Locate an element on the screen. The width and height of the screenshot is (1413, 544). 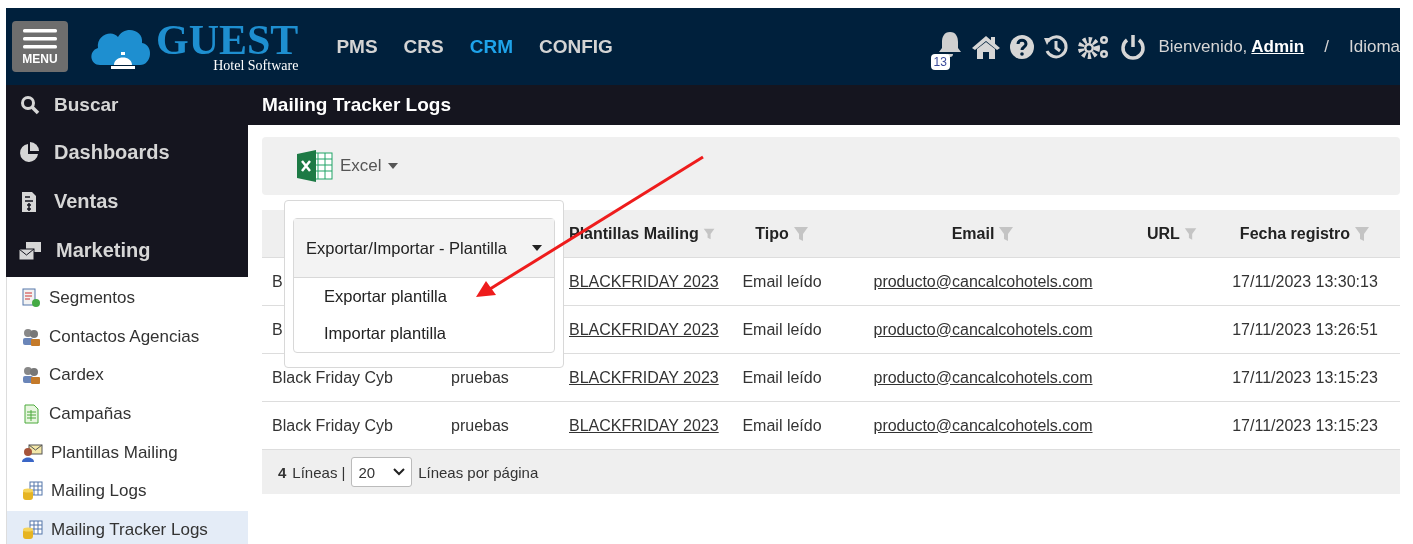
power-icon is located at coordinates (1132, 46).